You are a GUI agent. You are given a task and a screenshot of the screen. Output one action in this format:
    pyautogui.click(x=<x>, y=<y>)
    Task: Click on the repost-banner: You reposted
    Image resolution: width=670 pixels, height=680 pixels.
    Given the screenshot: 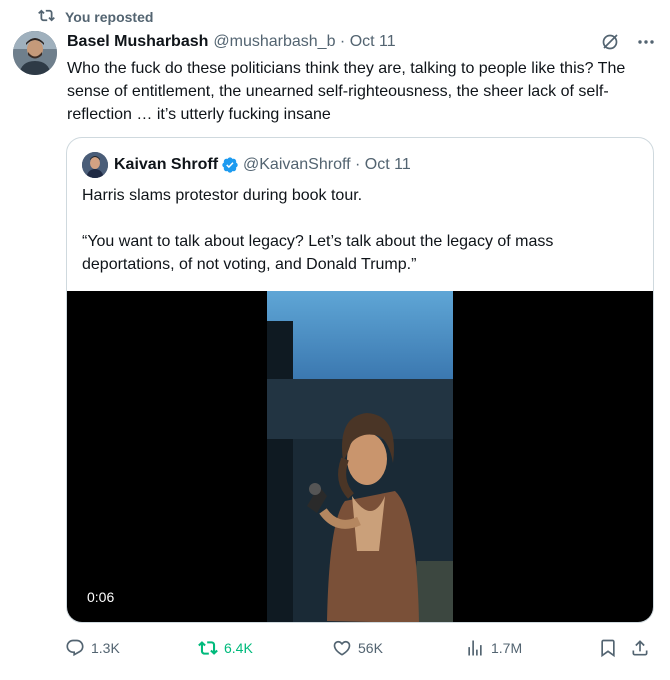 What is the action you would take?
    pyautogui.click(x=95, y=17)
    